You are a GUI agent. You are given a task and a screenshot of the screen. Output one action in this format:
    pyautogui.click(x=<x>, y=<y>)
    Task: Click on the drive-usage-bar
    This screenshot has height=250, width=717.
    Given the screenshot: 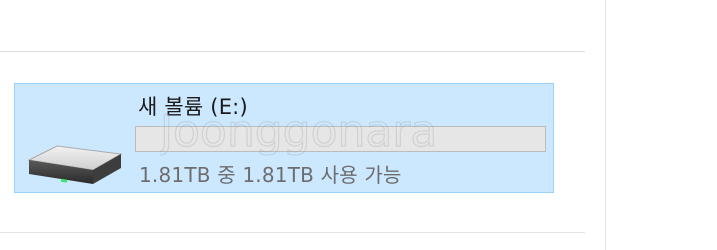 What is the action you would take?
    pyautogui.click(x=340, y=139)
    